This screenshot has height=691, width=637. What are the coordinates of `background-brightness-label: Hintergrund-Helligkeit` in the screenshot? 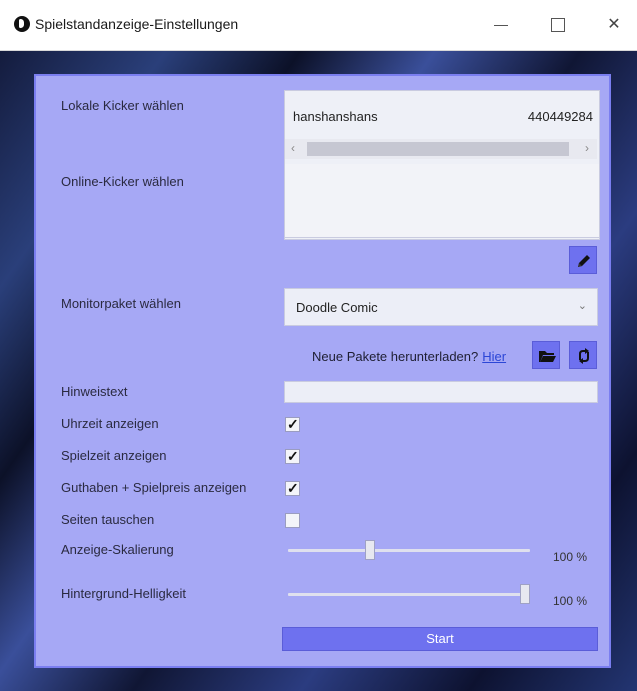 It's located at (123, 593).